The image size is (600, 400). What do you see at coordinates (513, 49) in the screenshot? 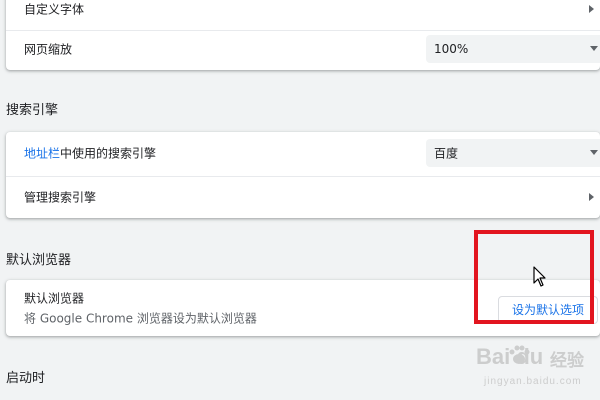
I see `page-zoom-select: 100%` at bounding box center [513, 49].